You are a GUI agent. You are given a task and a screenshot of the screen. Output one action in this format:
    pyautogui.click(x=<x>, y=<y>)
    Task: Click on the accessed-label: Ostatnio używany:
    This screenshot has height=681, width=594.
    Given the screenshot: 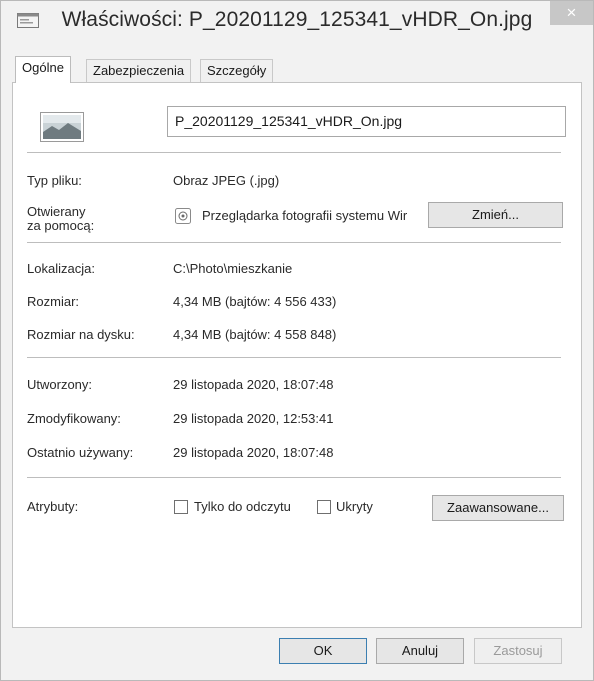 What is the action you would take?
    pyautogui.click(x=80, y=452)
    